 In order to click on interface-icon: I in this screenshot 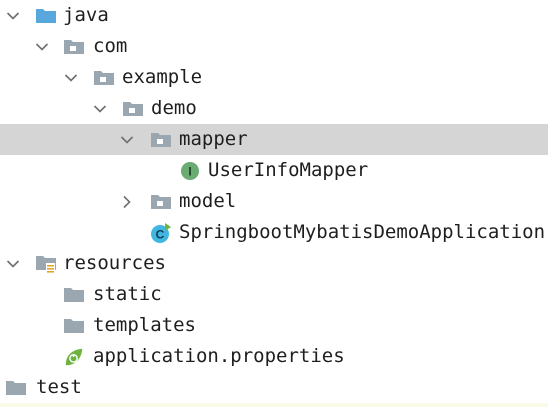, I will do `click(190, 170)`.